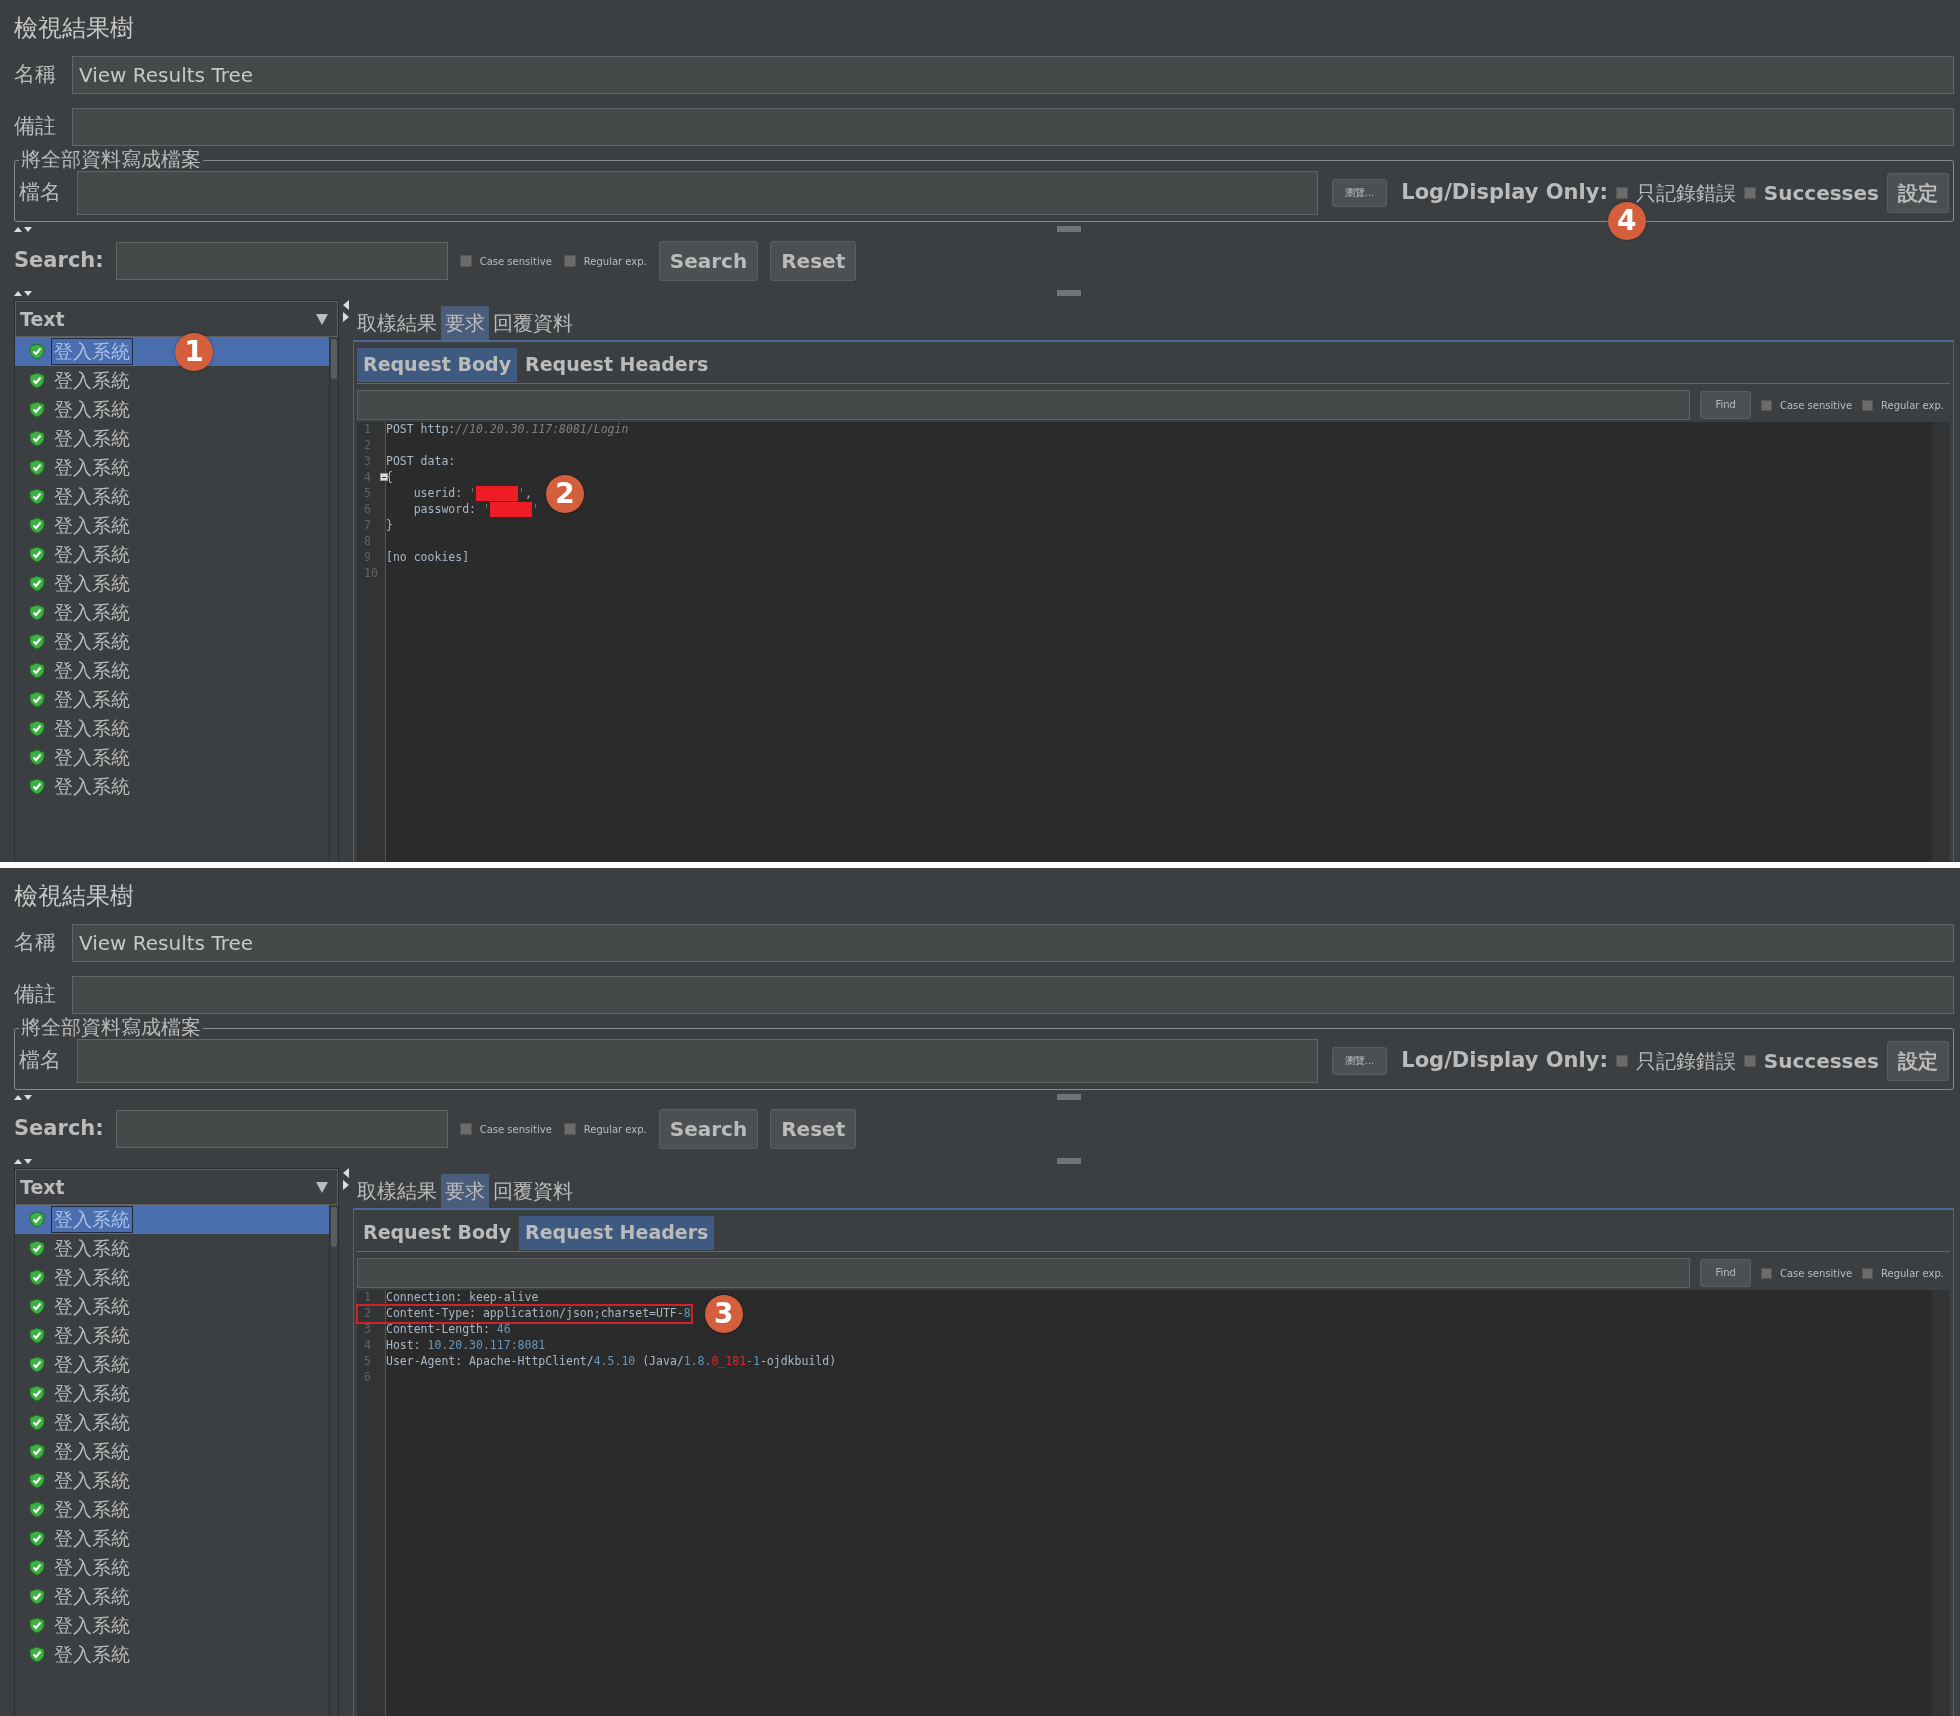  What do you see at coordinates (420, 462) in the screenshot?
I see `code-line: POST data:` at bounding box center [420, 462].